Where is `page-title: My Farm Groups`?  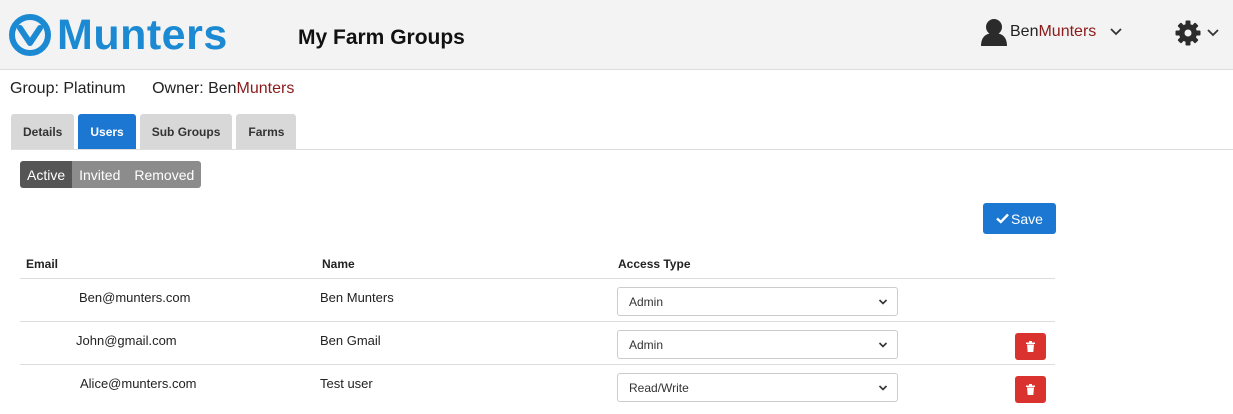 page-title: My Farm Groups is located at coordinates (381, 37).